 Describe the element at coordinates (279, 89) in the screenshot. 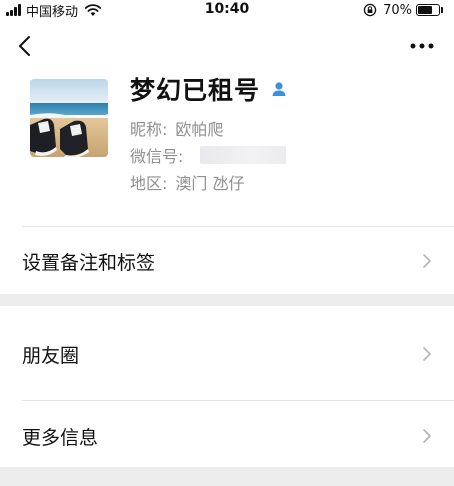

I see `male-user-icon` at that location.